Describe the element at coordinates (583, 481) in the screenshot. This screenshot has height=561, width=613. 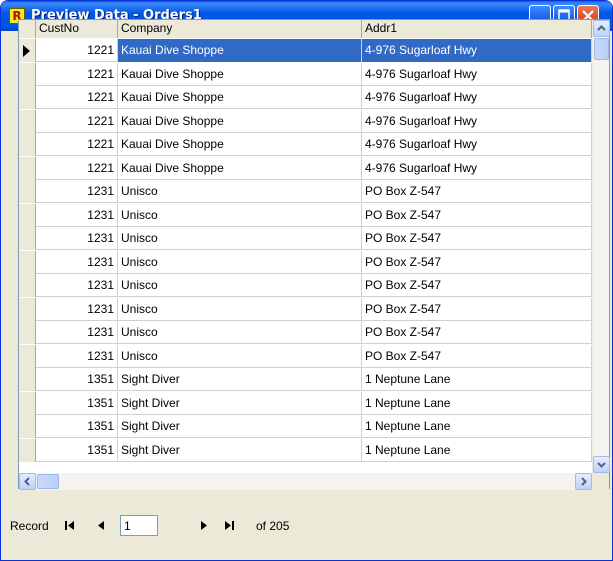
I see `scroll-right-button` at that location.